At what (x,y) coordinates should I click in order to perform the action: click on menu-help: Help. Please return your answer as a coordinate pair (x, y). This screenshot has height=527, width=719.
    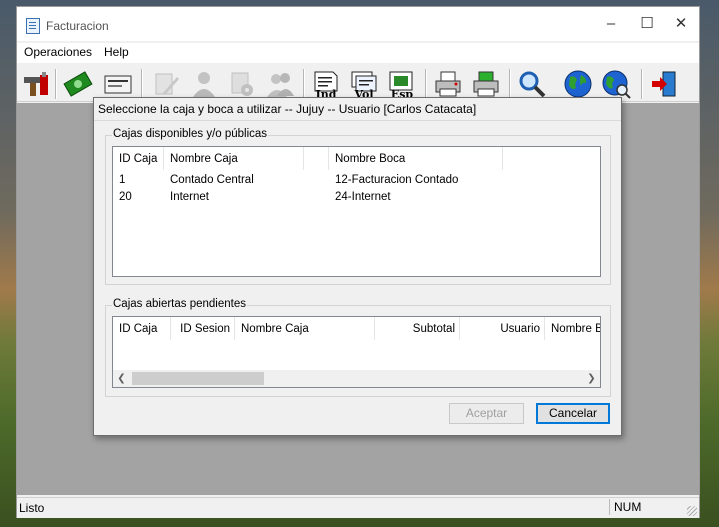
    Looking at the image, I should click on (116, 52).